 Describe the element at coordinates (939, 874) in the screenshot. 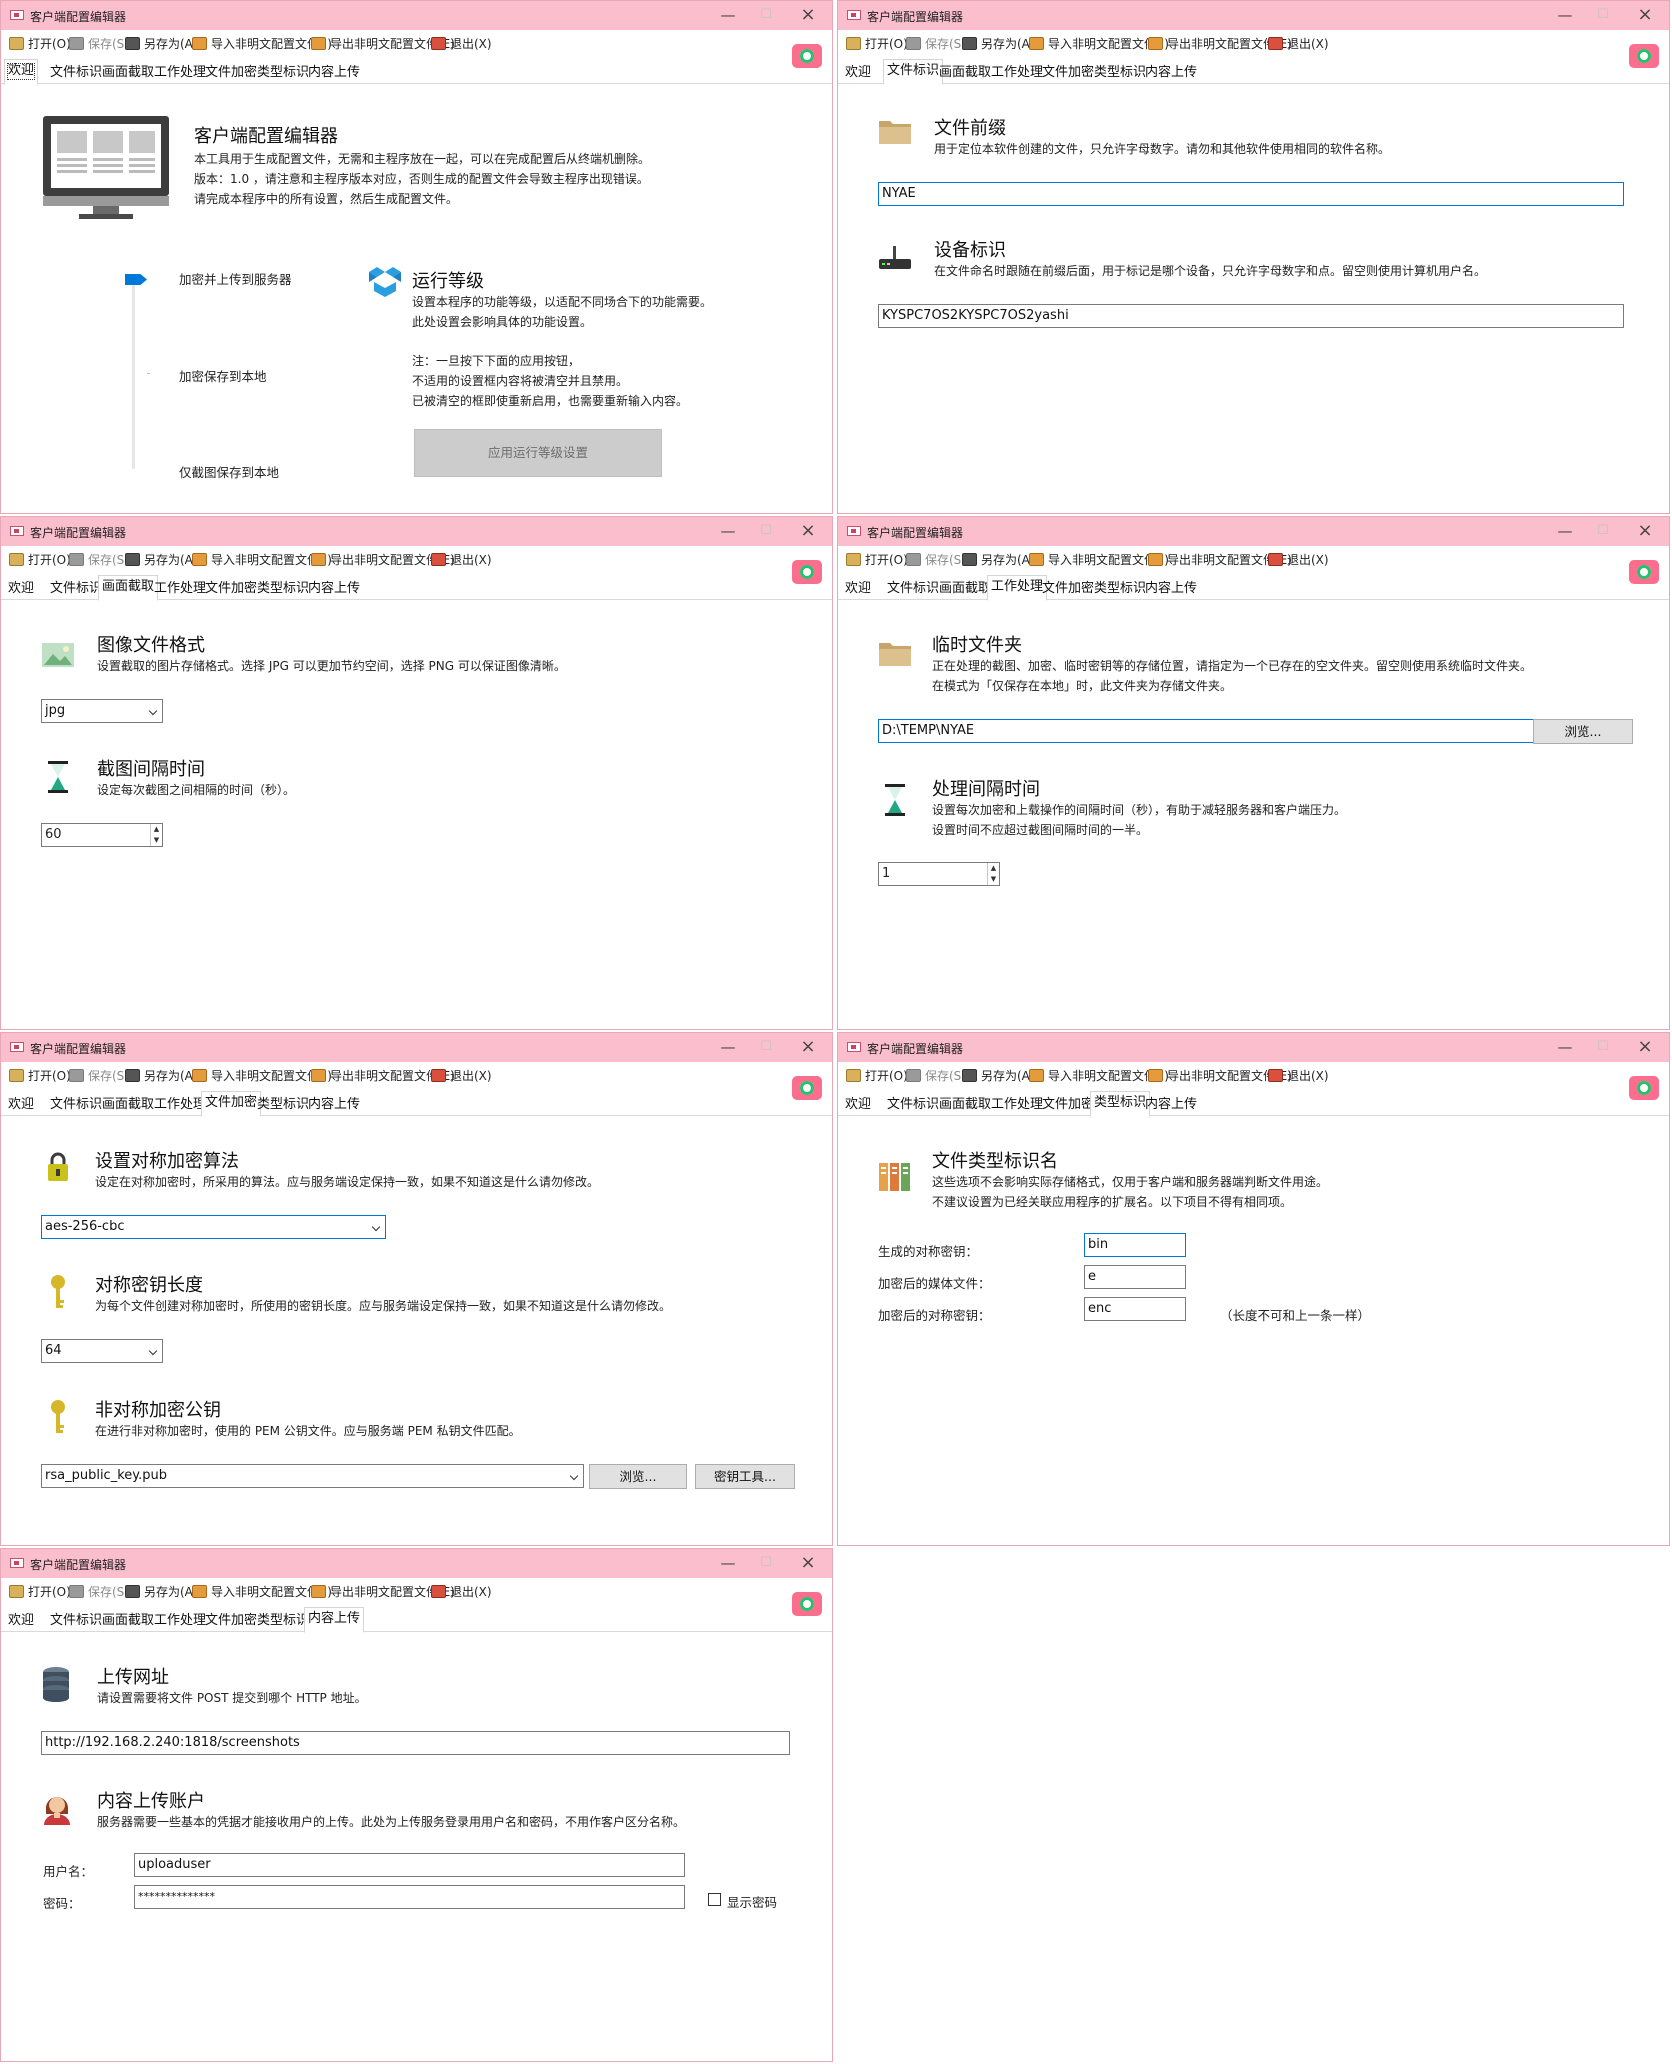

I see `work-interval-spinner: 1 ▲ ▼` at that location.